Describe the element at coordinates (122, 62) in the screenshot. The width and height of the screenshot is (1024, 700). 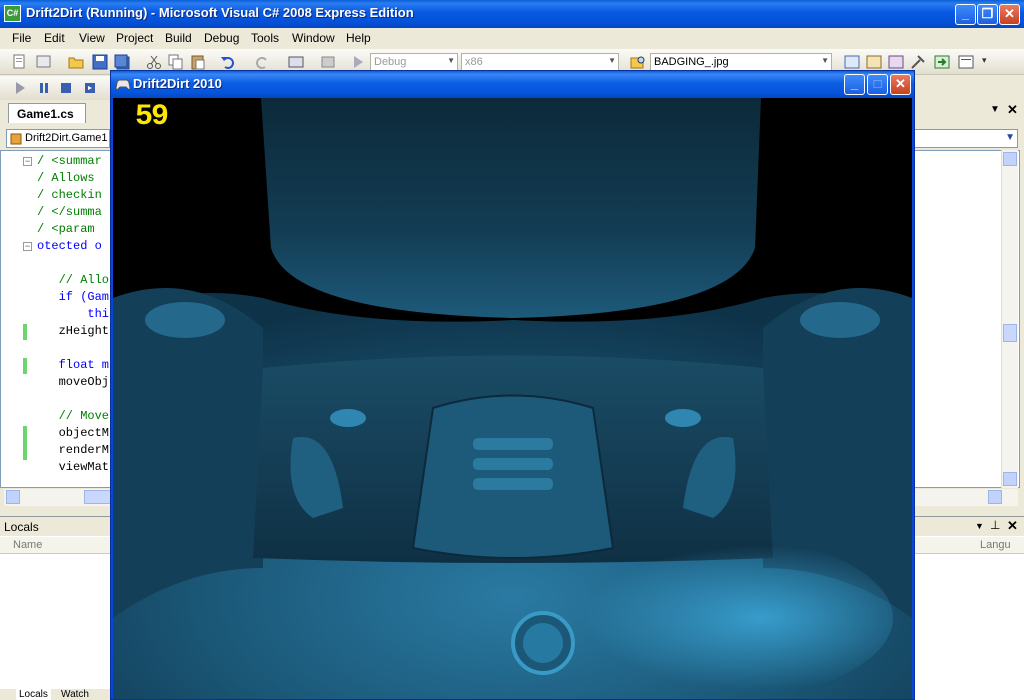
I see `save-all-icon` at that location.